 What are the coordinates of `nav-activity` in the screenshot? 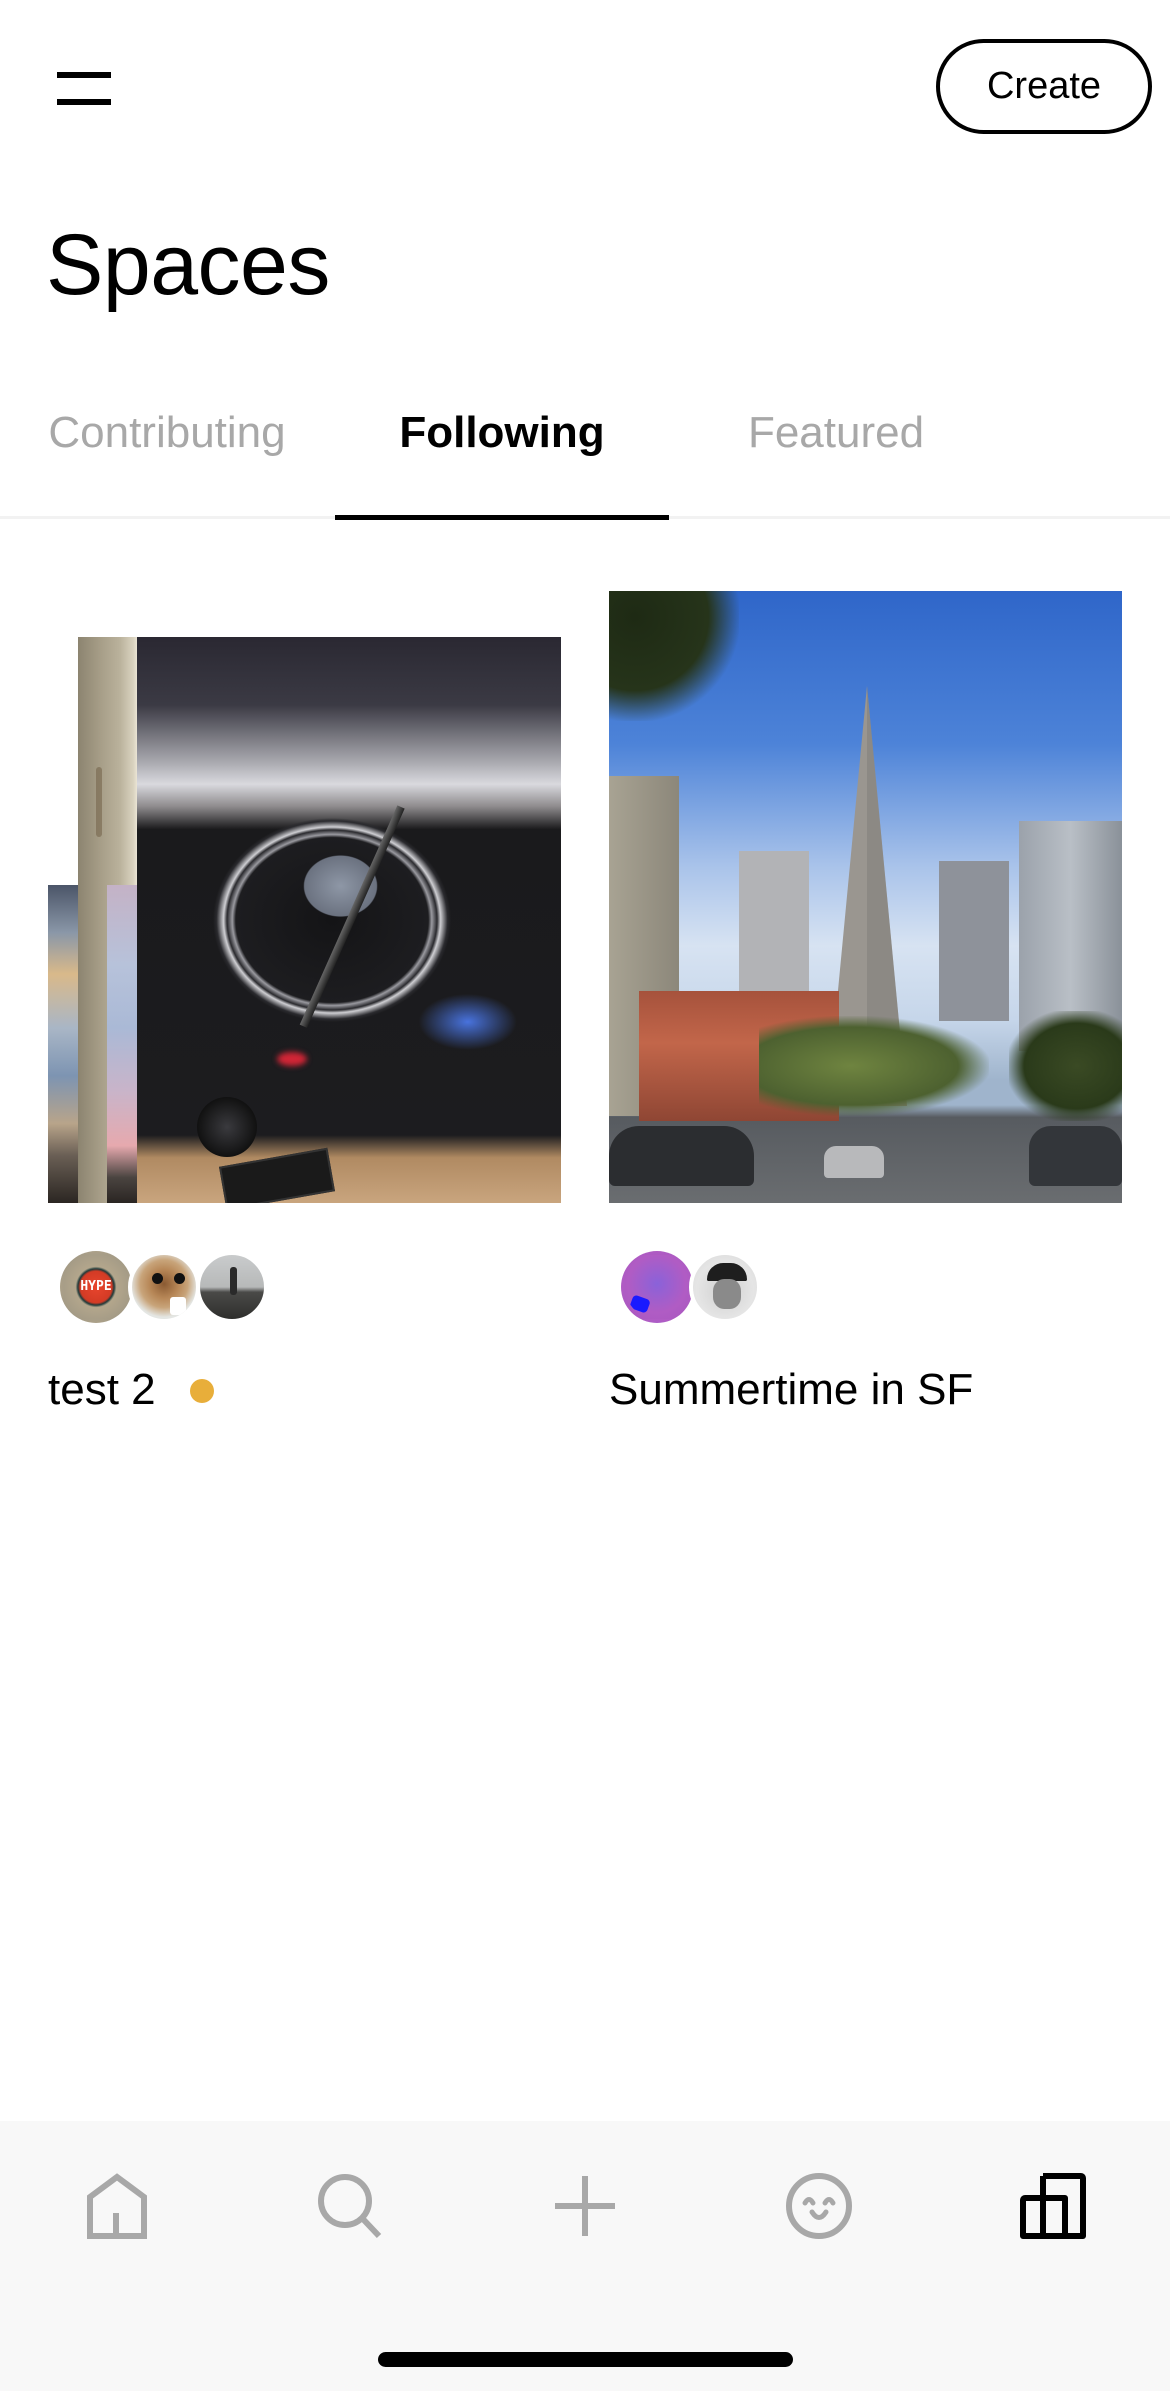 It's located at (819, 2206).